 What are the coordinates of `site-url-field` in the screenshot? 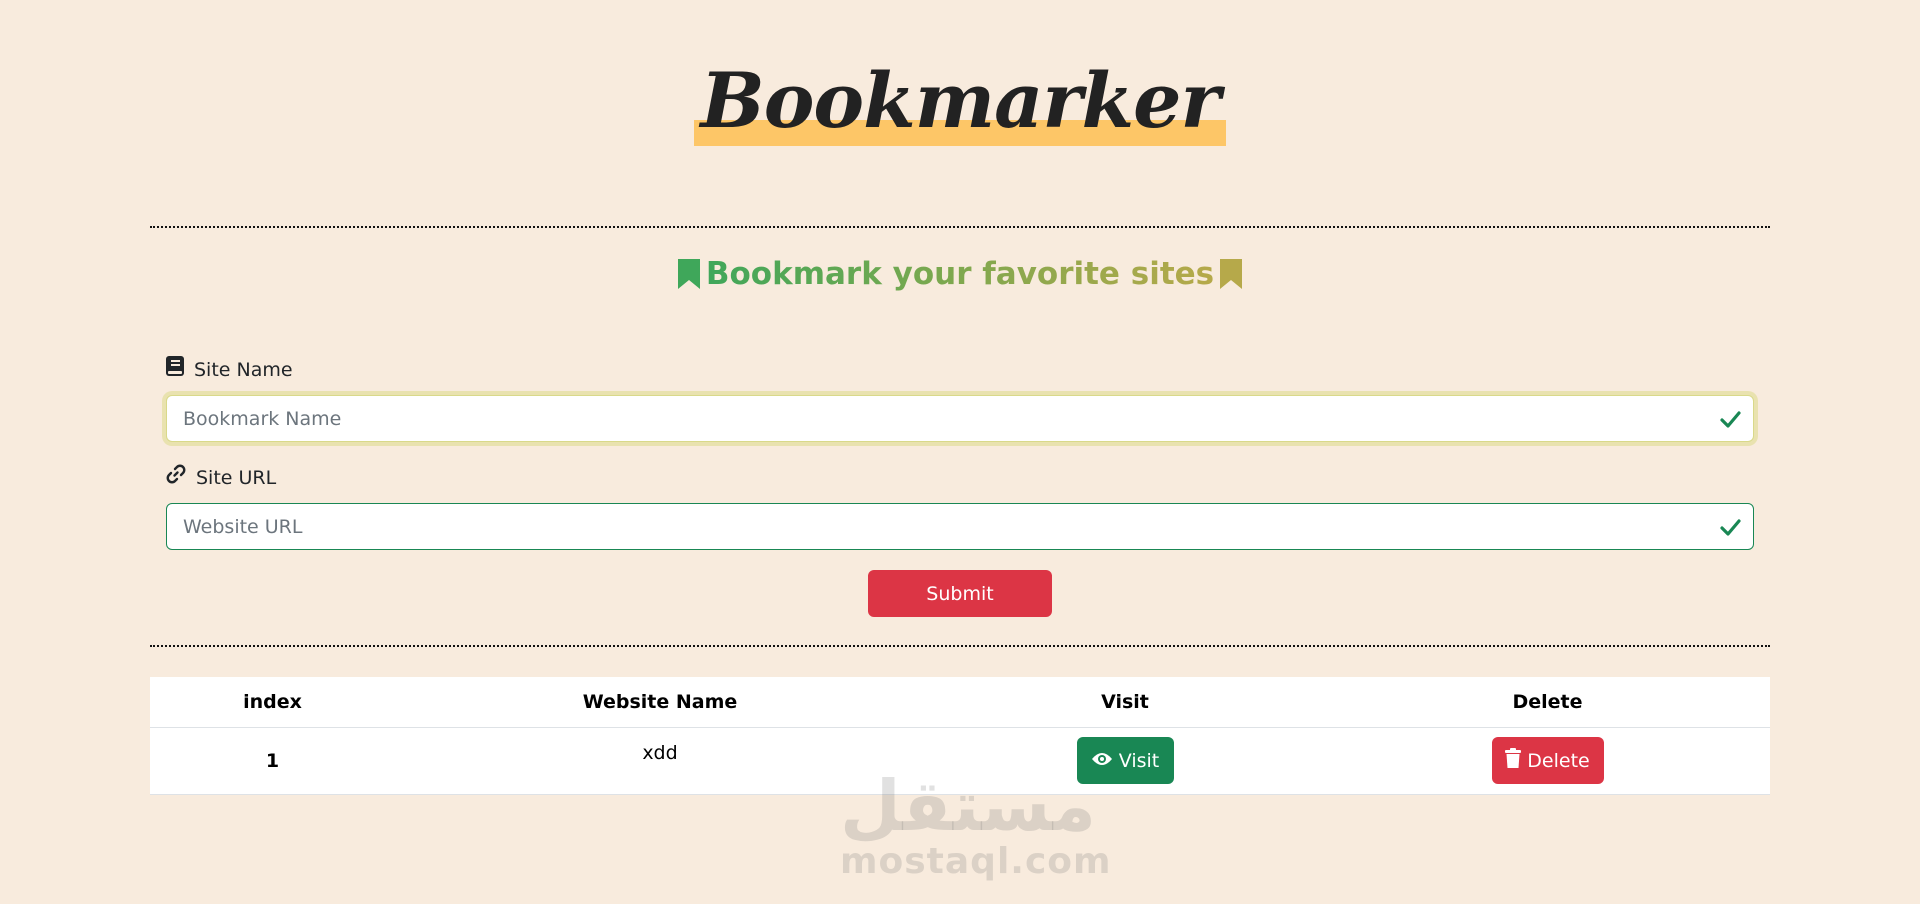 It's located at (960, 526).